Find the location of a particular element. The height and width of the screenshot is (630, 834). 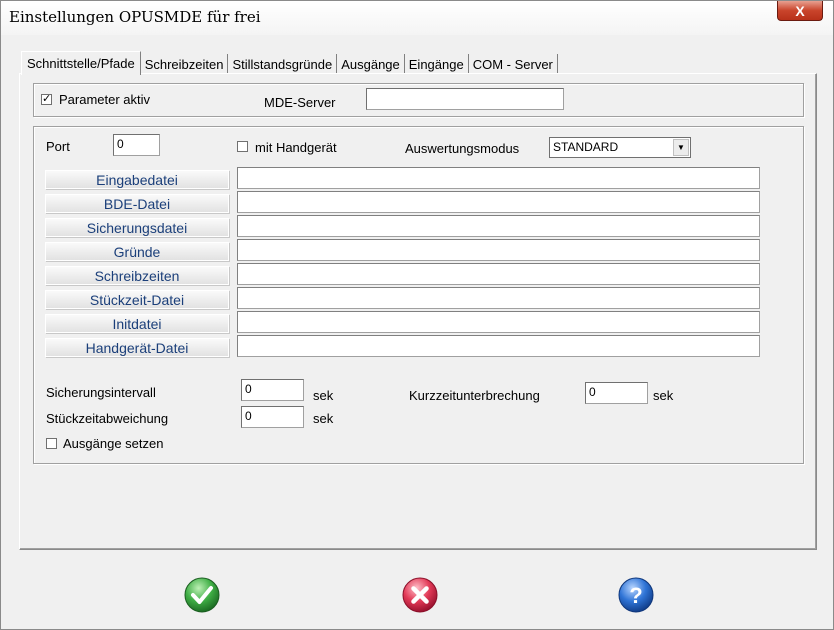

tab-eingaenge: Eingänge is located at coordinates (437, 64).